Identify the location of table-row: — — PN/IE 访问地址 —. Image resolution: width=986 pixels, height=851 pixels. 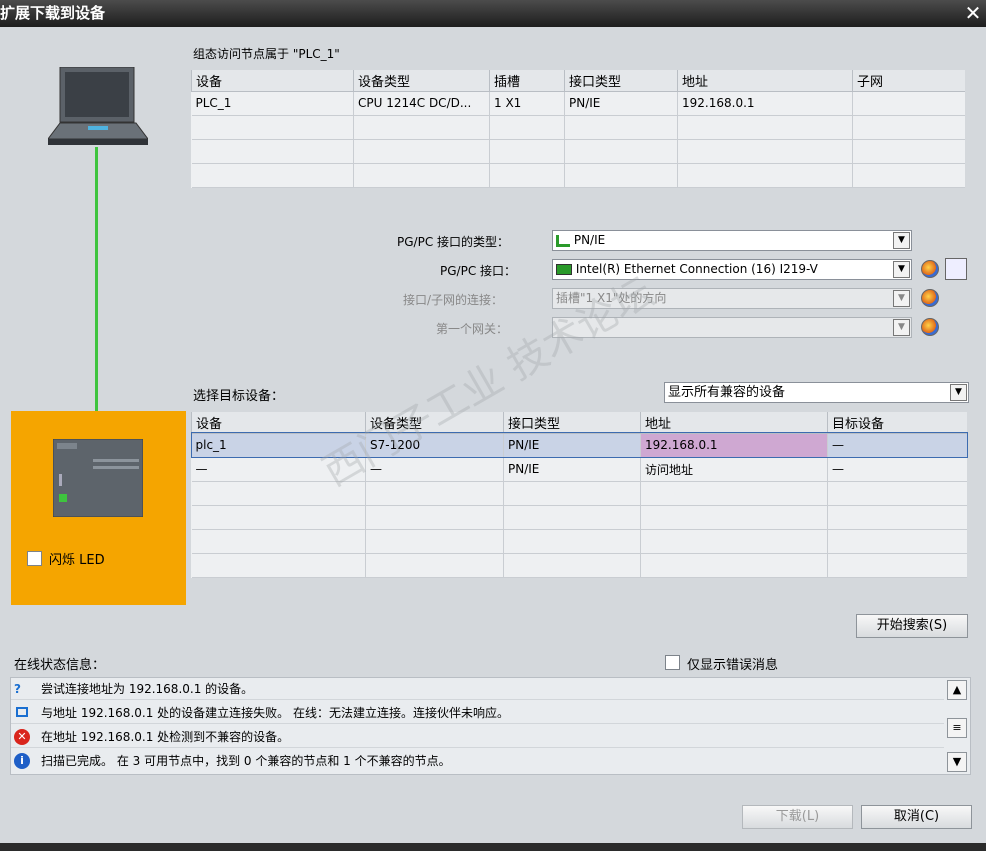
(579, 469).